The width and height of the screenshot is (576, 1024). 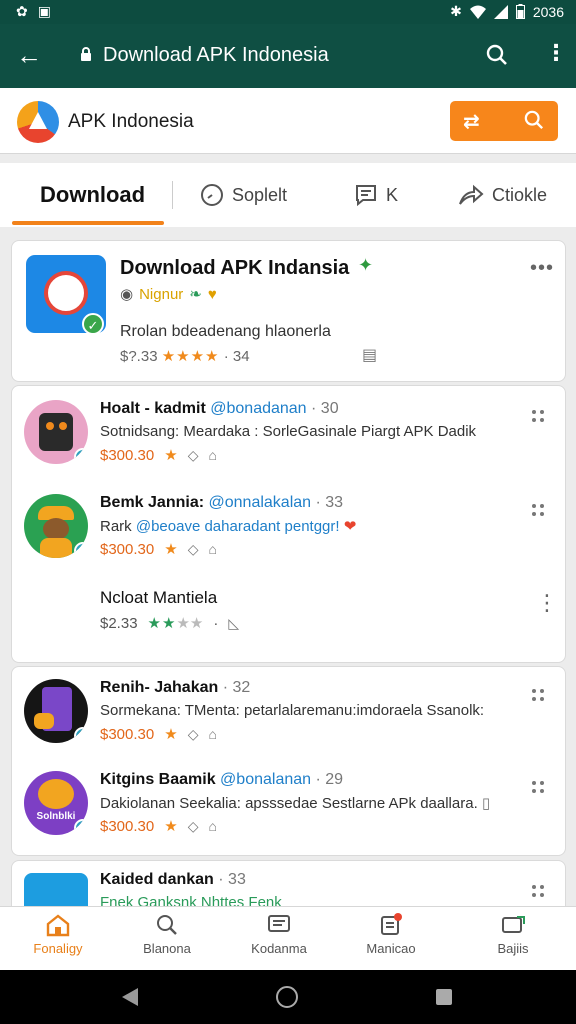 What do you see at coordinates (158, 455) in the screenshot?
I see `app-price-row: $300.30 ★ ◇ ⌂` at bounding box center [158, 455].